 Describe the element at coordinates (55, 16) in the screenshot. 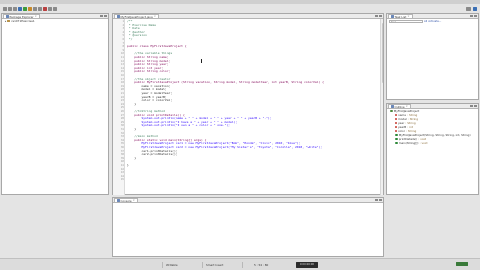

I see `package-explorer-tabstrip: Package Explorer ×` at that location.